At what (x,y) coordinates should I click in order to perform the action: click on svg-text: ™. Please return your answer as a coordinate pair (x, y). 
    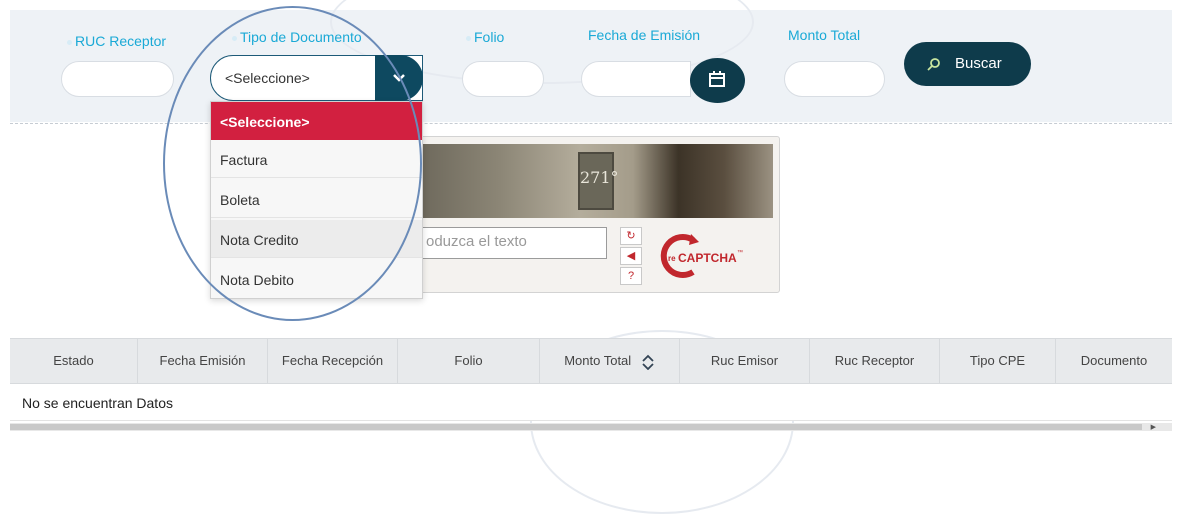
    Looking at the image, I should click on (740, 252).